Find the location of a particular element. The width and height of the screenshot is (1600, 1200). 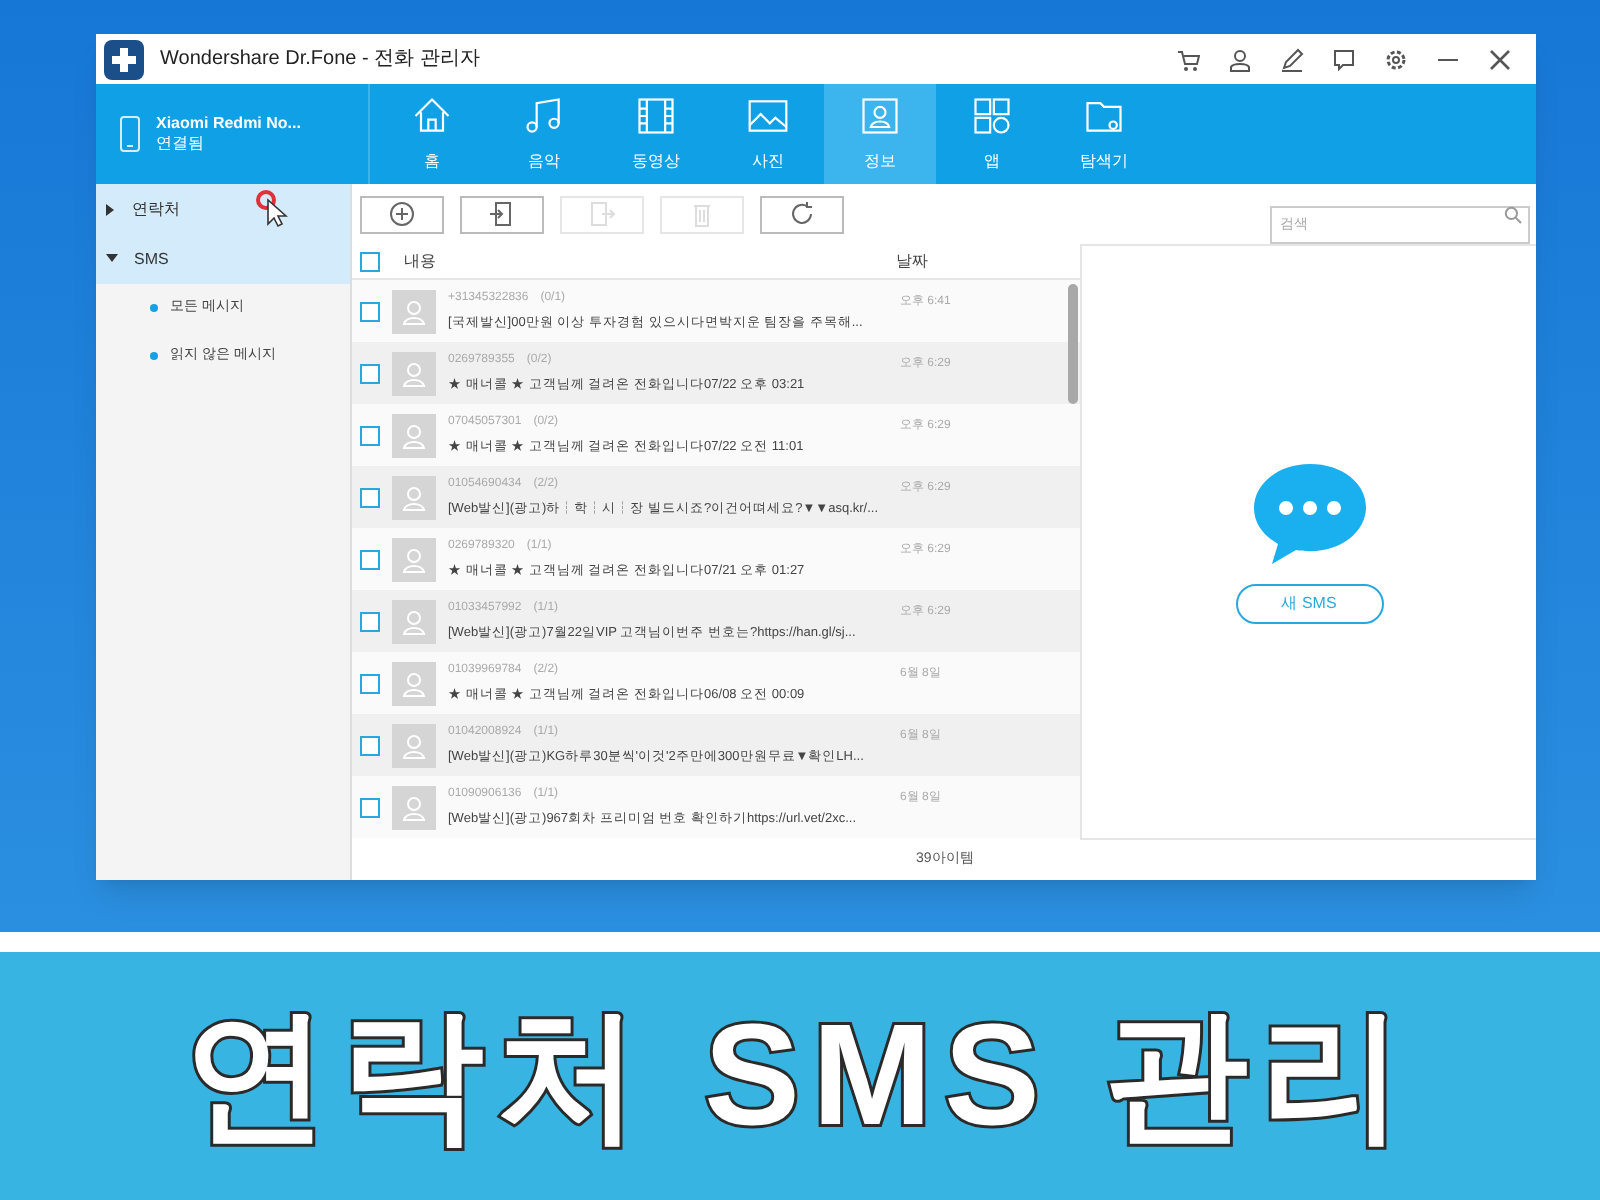

window-title: Wondershare Dr.Fone - 전화 관리자 is located at coordinates (320, 60).